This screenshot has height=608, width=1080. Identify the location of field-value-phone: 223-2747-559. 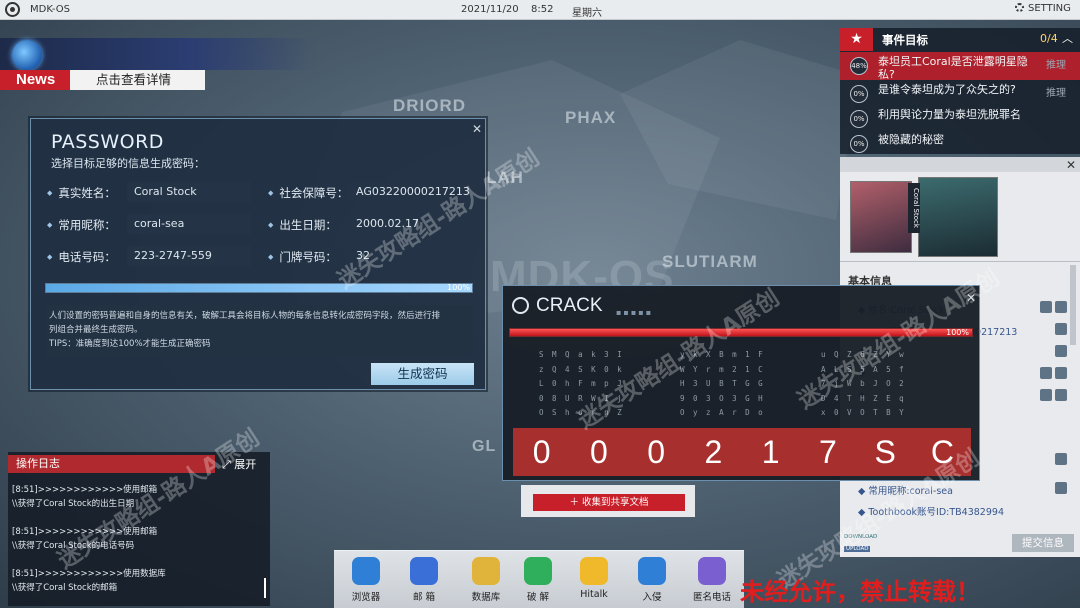
(189, 256).